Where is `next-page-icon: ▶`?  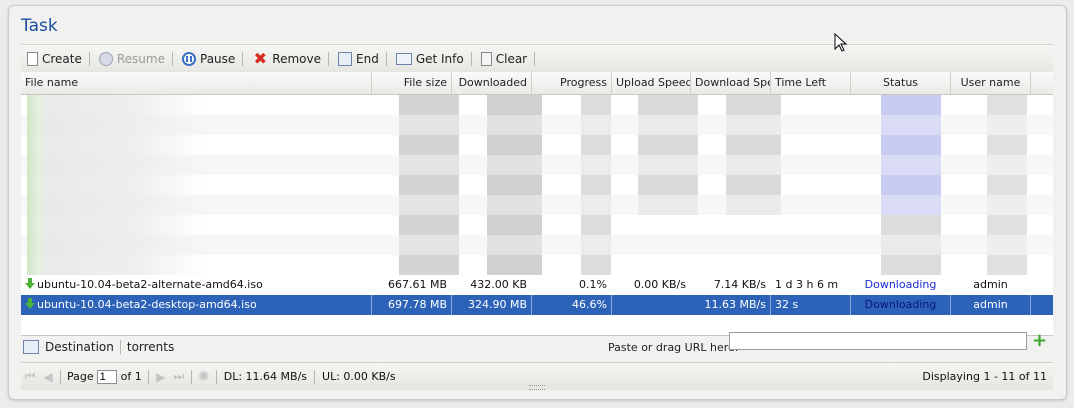
next-page-icon: ▶ is located at coordinates (161, 377).